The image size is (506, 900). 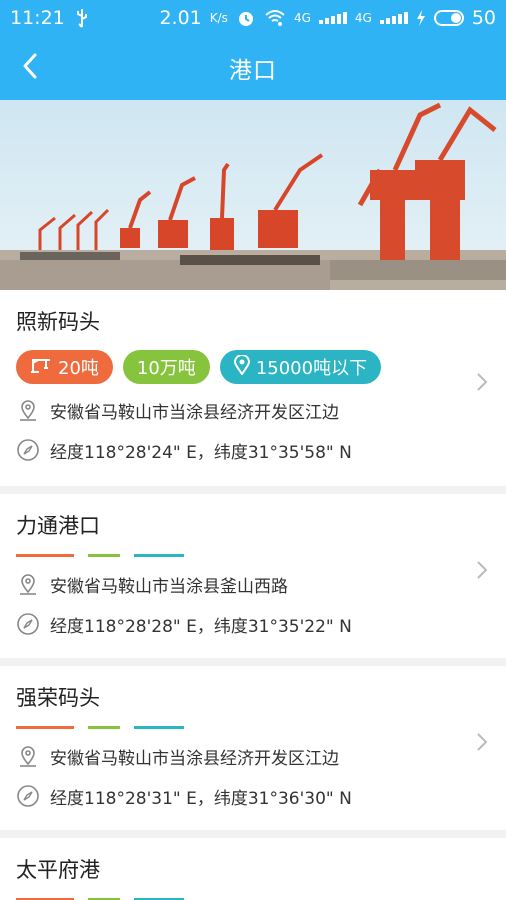 I want to click on signal-1-label: 4G, so click(x=302, y=18).